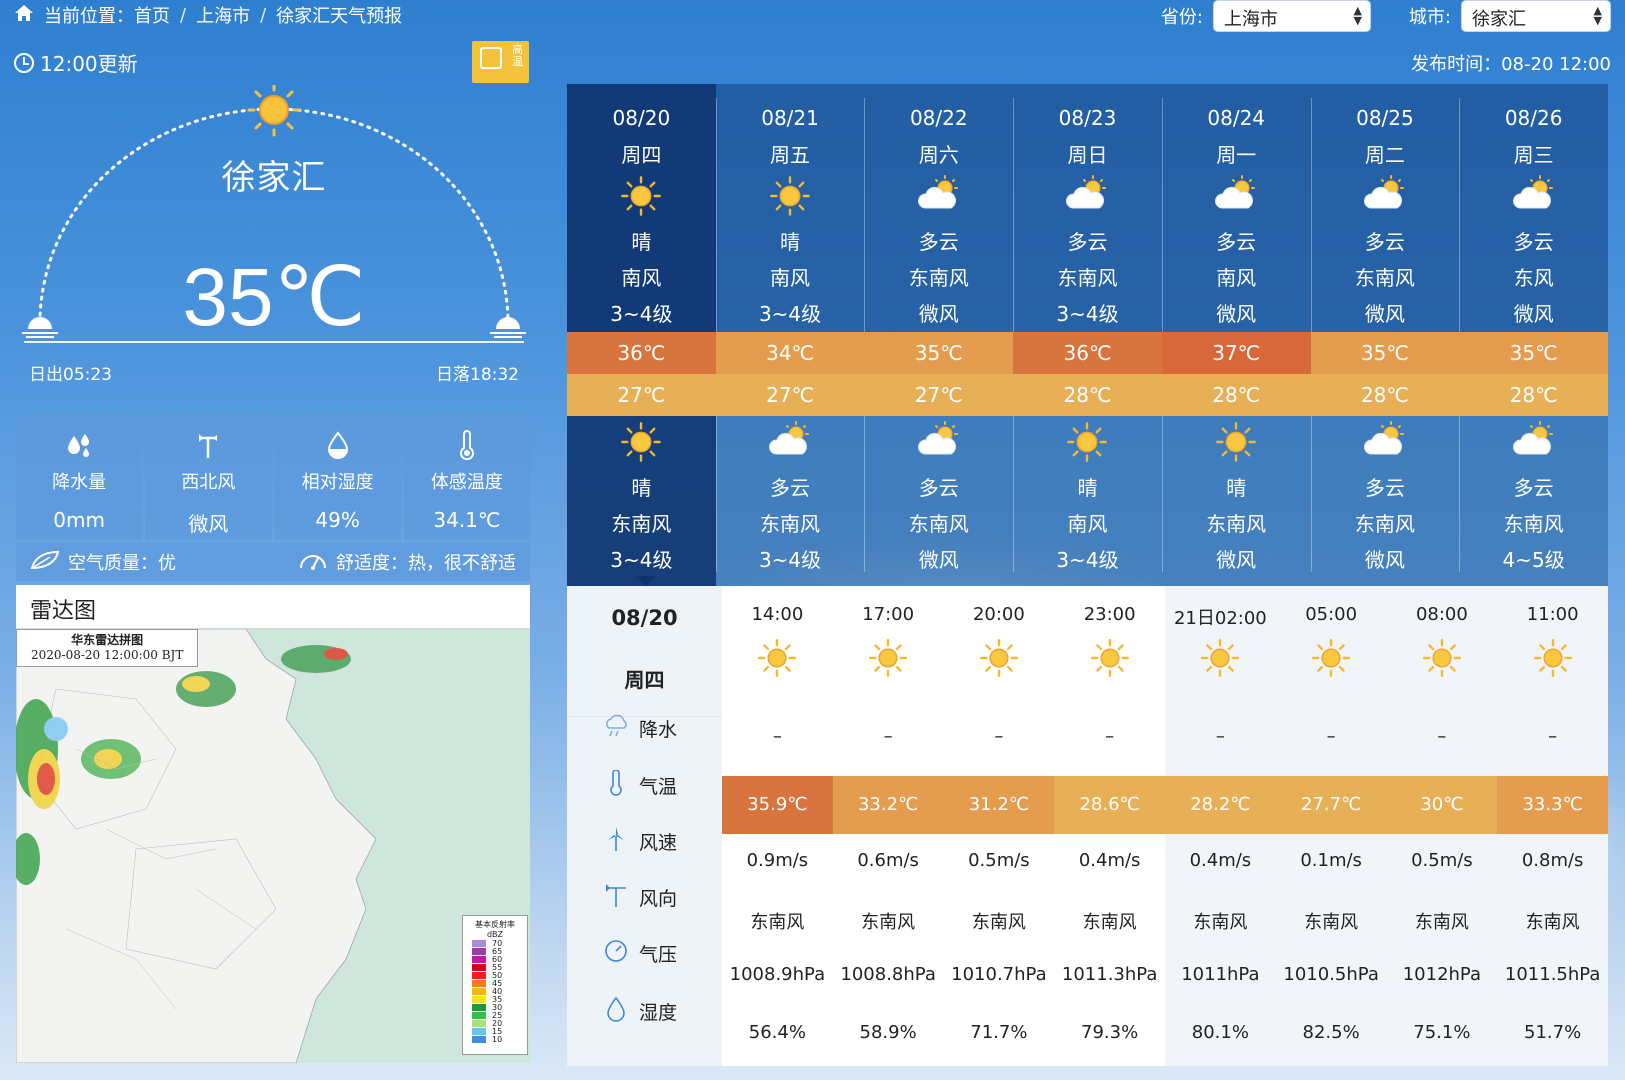  What do you see at coordinates (1442, 1032) in the screenshot?
I see `hourly-humidity: 75.1%` at bounding box center [1442, 1032].